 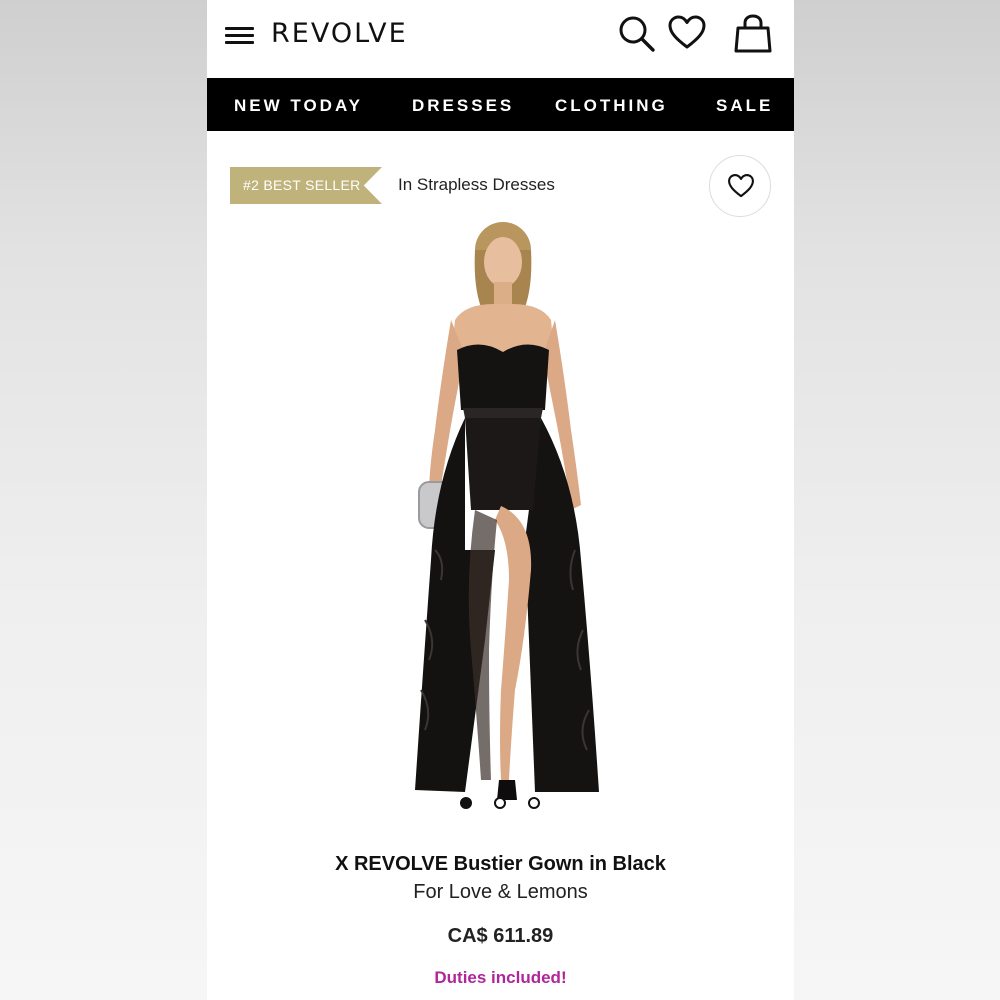 What do you see at coordinates (463, 106) in the screenshot?
I see `nav-dresses: DRESSES` at bounding box center [463, 106].